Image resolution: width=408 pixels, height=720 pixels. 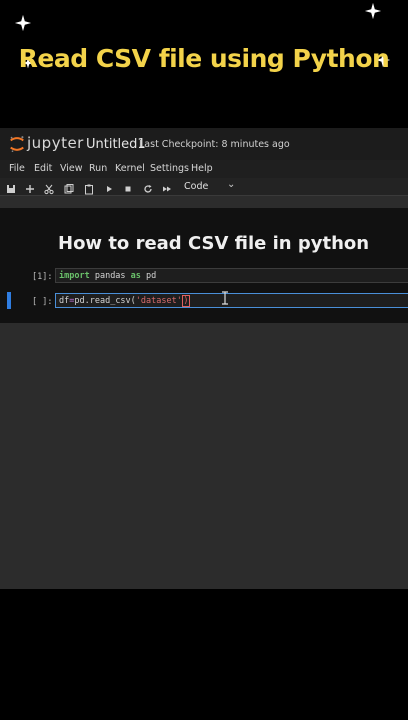 What do you see at coordinates (109, 186) in the screenshot?
I see `run-icon` at bounding box center [109, 186].